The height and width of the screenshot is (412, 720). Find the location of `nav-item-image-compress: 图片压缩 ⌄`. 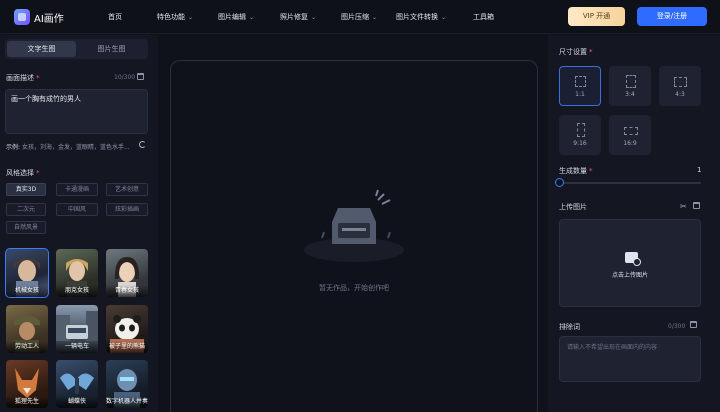

nav-item-image-compress: 图片压缩 ⌄ is located at coordinates (359, 17).